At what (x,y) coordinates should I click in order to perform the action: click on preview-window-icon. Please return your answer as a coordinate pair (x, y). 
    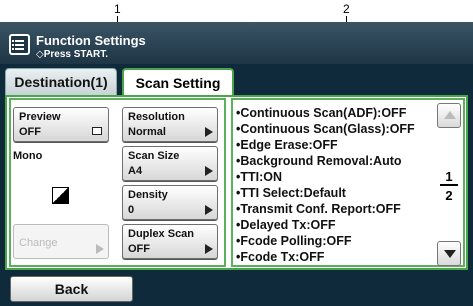
    Looking at the image, I should click on (97, 131).